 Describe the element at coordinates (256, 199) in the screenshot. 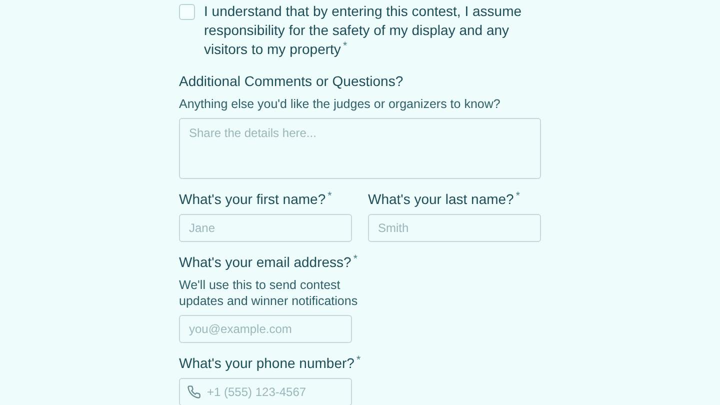

I see `field-label: What's your first name?$^{*}$` at that location.